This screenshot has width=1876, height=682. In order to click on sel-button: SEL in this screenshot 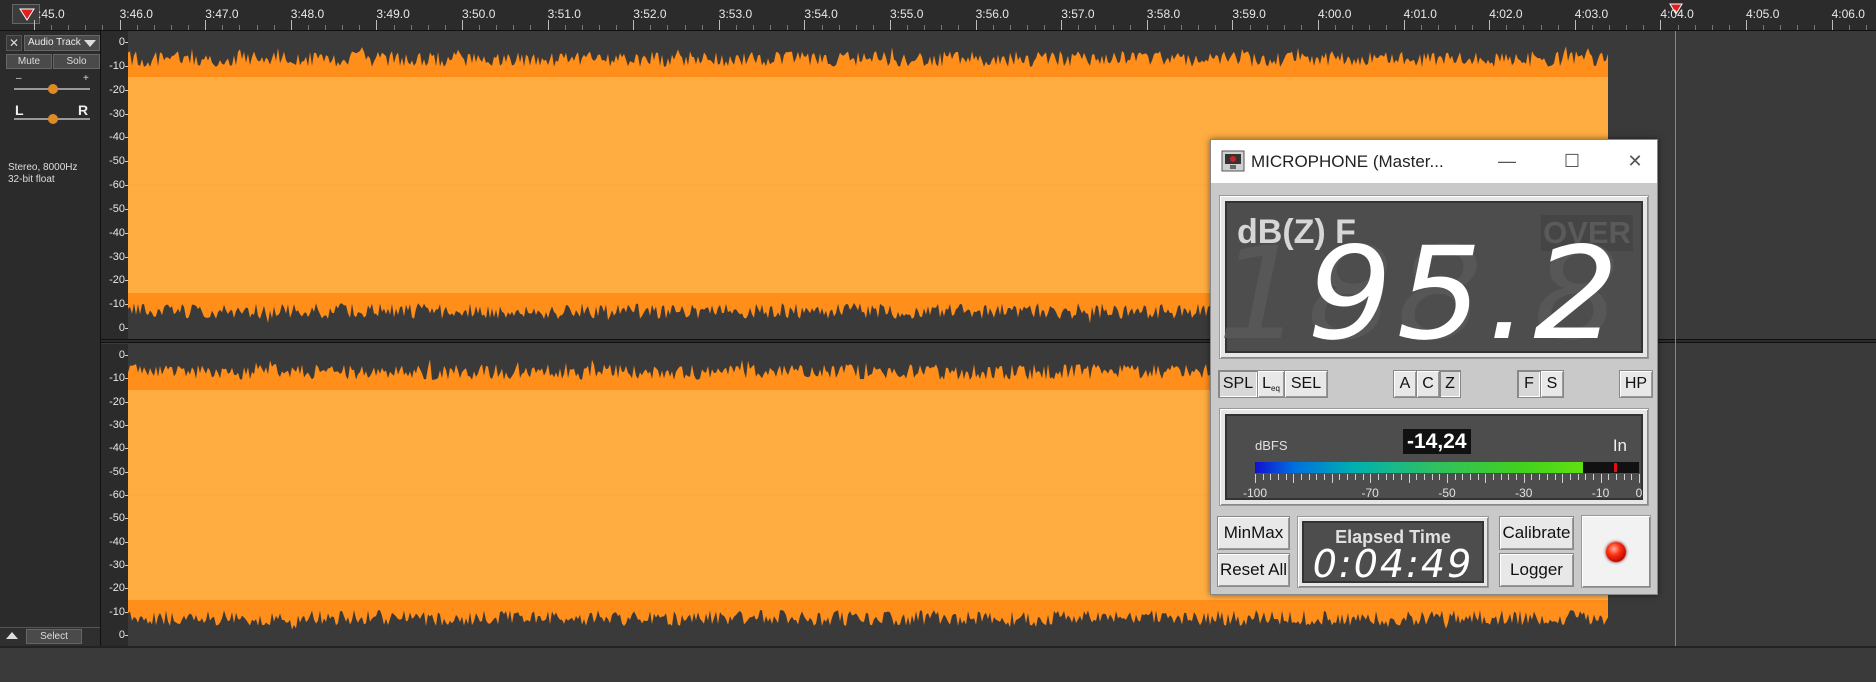, I will do `click(1306, 384)`.